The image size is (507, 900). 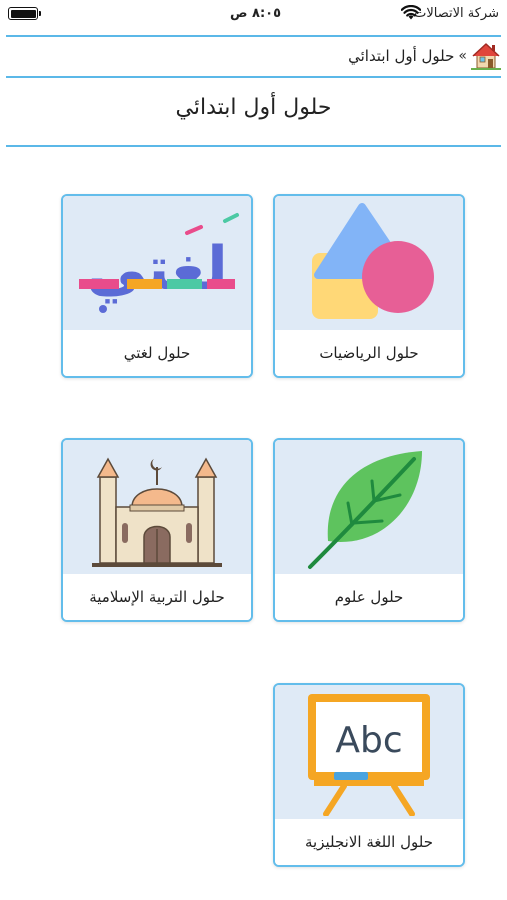 I want to click on abc-board-icon: Abc, so click(x=369, y=755).